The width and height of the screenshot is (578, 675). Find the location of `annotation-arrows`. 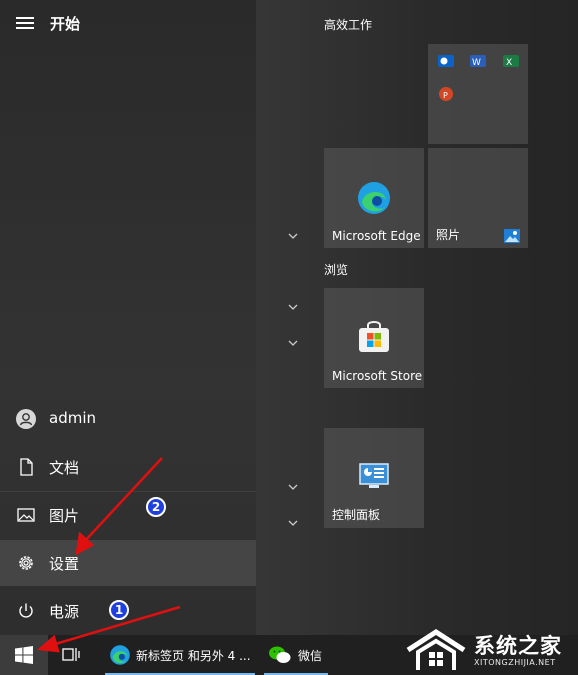

annotation-arrows is located at coordinates (109, 555).